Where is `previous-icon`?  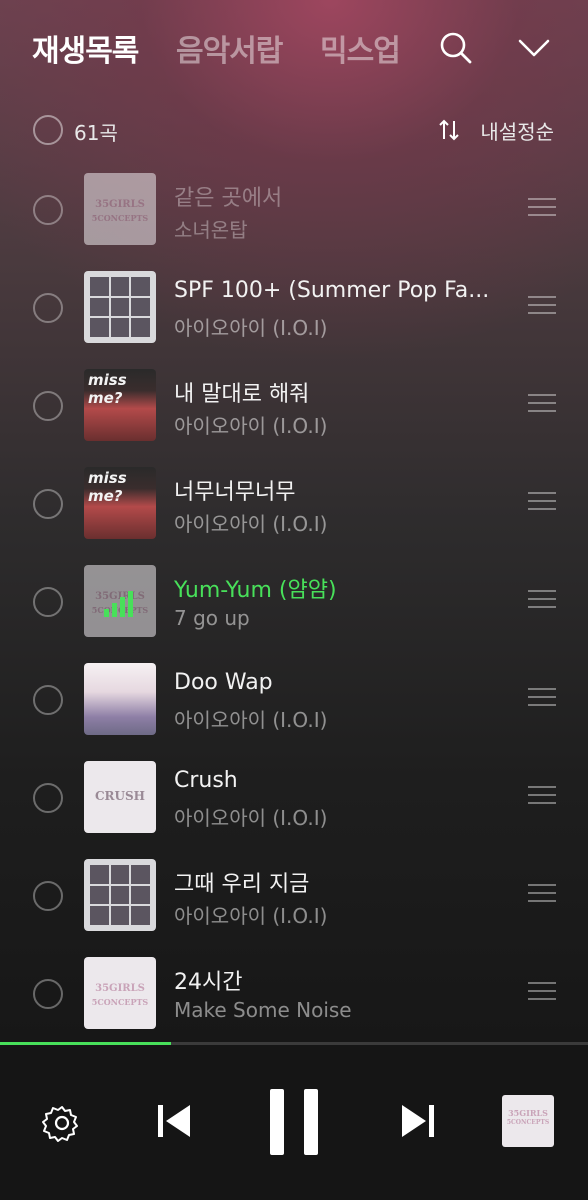
previous-icon is located at coordinates (174, 1121).